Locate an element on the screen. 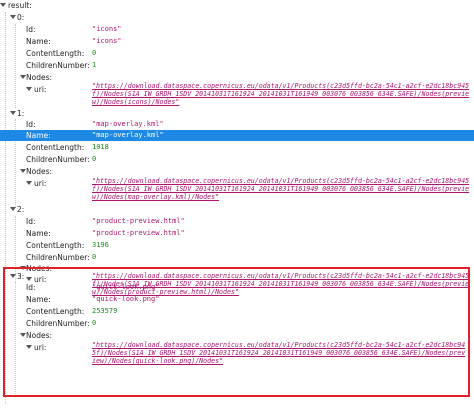  id-row: Id: "product-preview.html" is located at coordinates (237, 221).